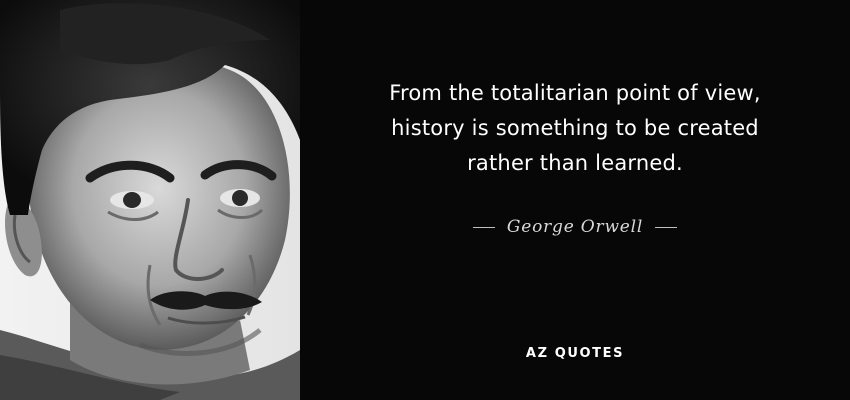 Image resolution: width=850 pixels, height=400 pixels. Describe the element at coordinates (575, 163) in the screenshot. I see `quote-line: rather than learned.` at that location.